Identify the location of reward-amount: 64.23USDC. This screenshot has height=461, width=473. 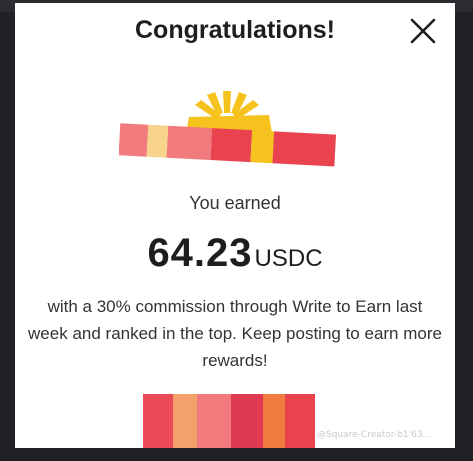
(235, 253).